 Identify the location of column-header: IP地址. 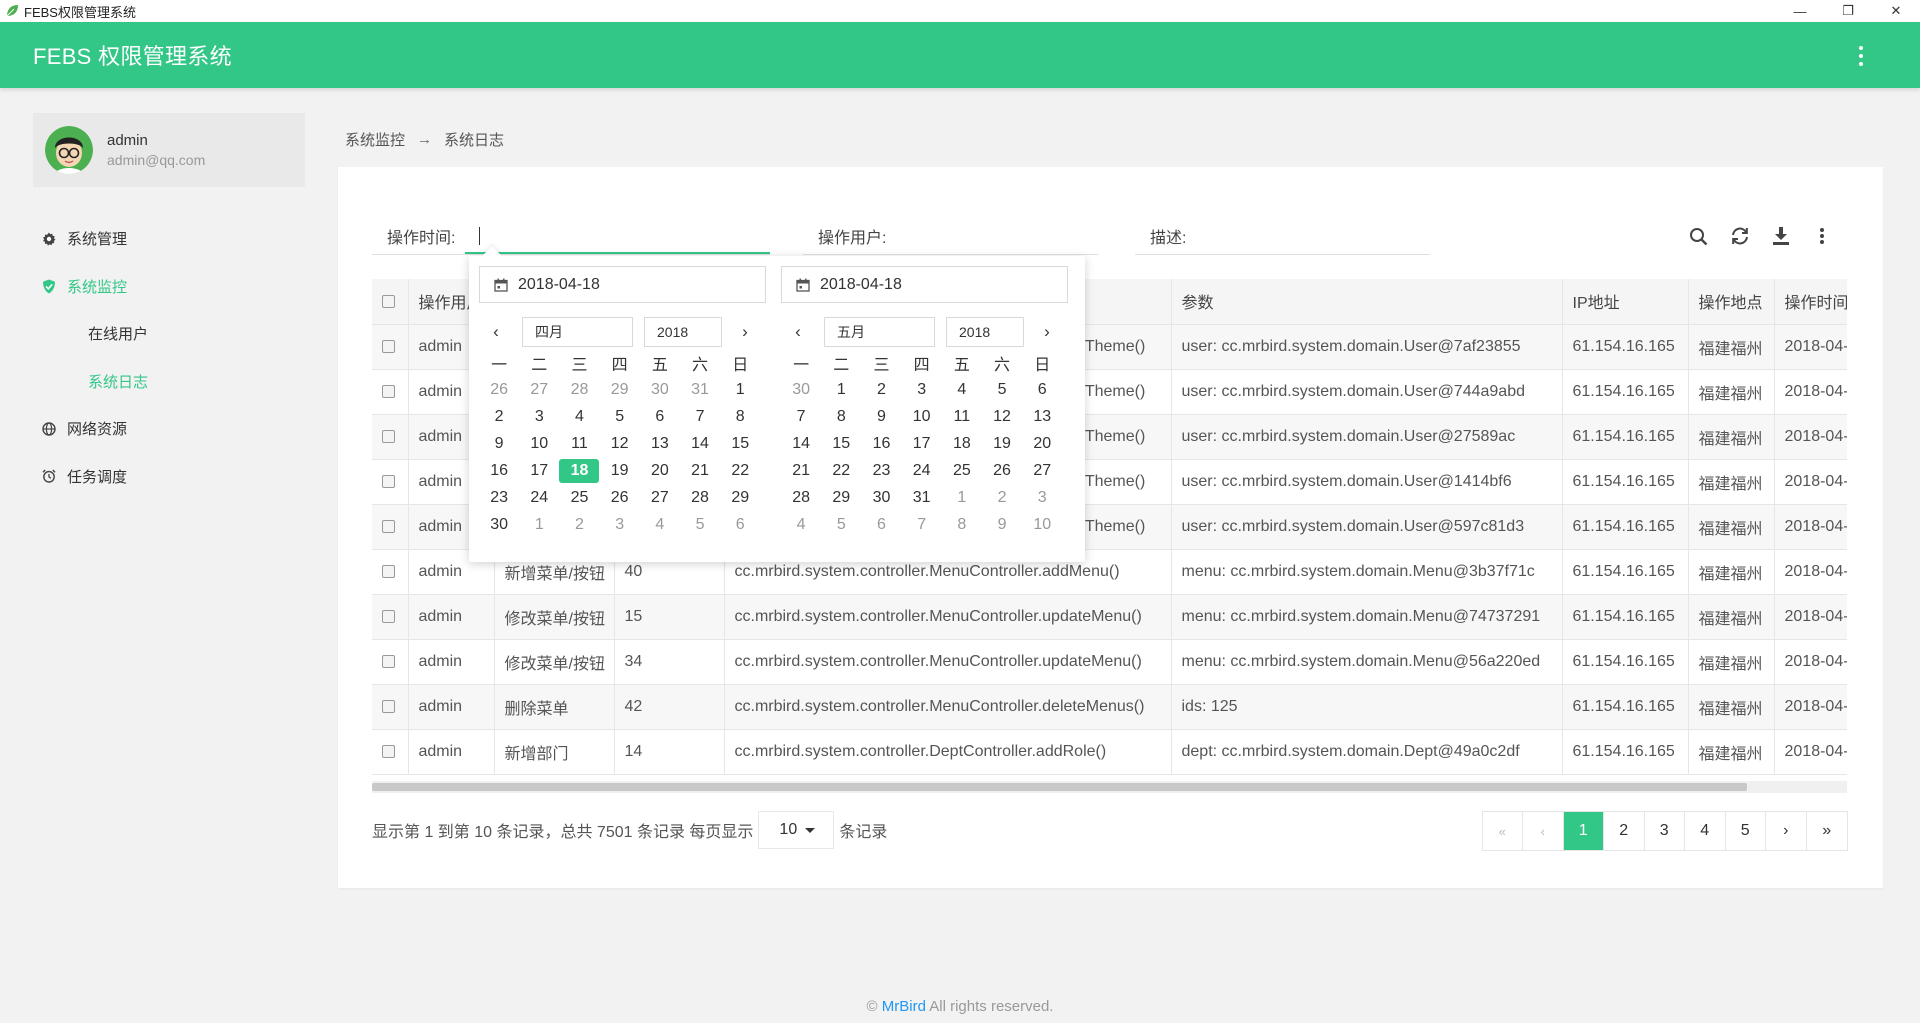
(1625, 302).